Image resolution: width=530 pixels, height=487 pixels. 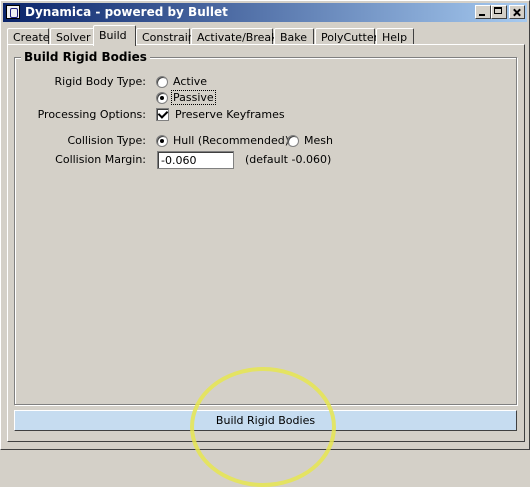 What do you see at coordinates (231, 140) in the screenshot?
I see `radio-hull-label: Hull (Recommended)` at bounding box center [231, 140].